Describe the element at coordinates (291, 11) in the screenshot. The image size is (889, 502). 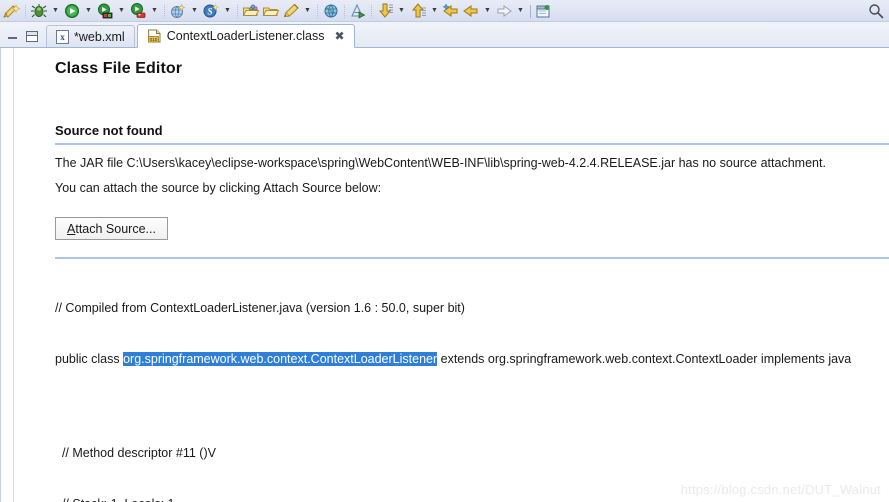
I see `edit-icon` at that location.